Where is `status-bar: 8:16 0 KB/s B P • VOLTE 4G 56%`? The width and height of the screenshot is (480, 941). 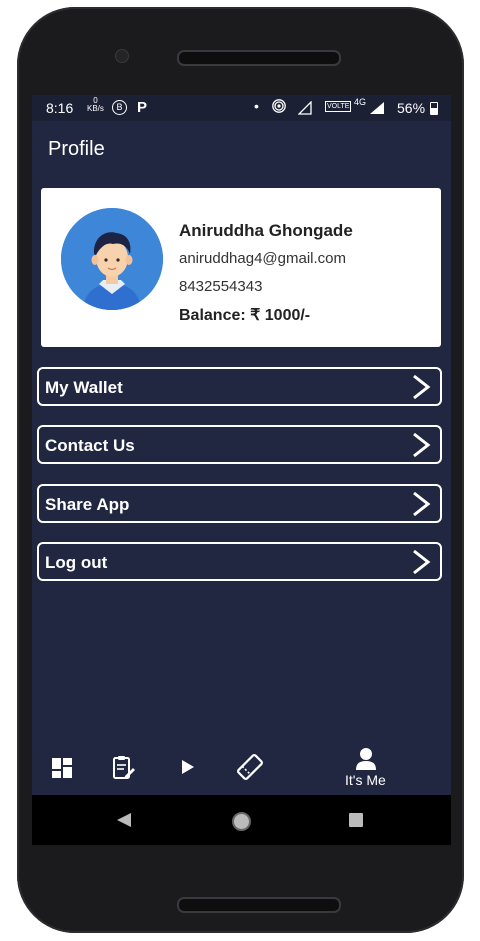 status-bar: 8:16 0 KB/s B P • VOLTE 4G 56% is located at coordinates (241, 108).